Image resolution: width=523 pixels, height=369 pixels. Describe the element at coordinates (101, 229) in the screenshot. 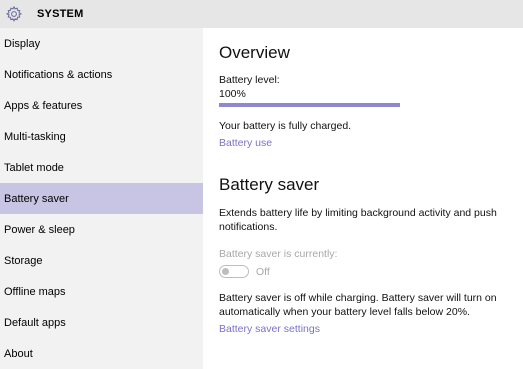

I see `sidebar-item-power-sleep: Power & sleep` at that location.